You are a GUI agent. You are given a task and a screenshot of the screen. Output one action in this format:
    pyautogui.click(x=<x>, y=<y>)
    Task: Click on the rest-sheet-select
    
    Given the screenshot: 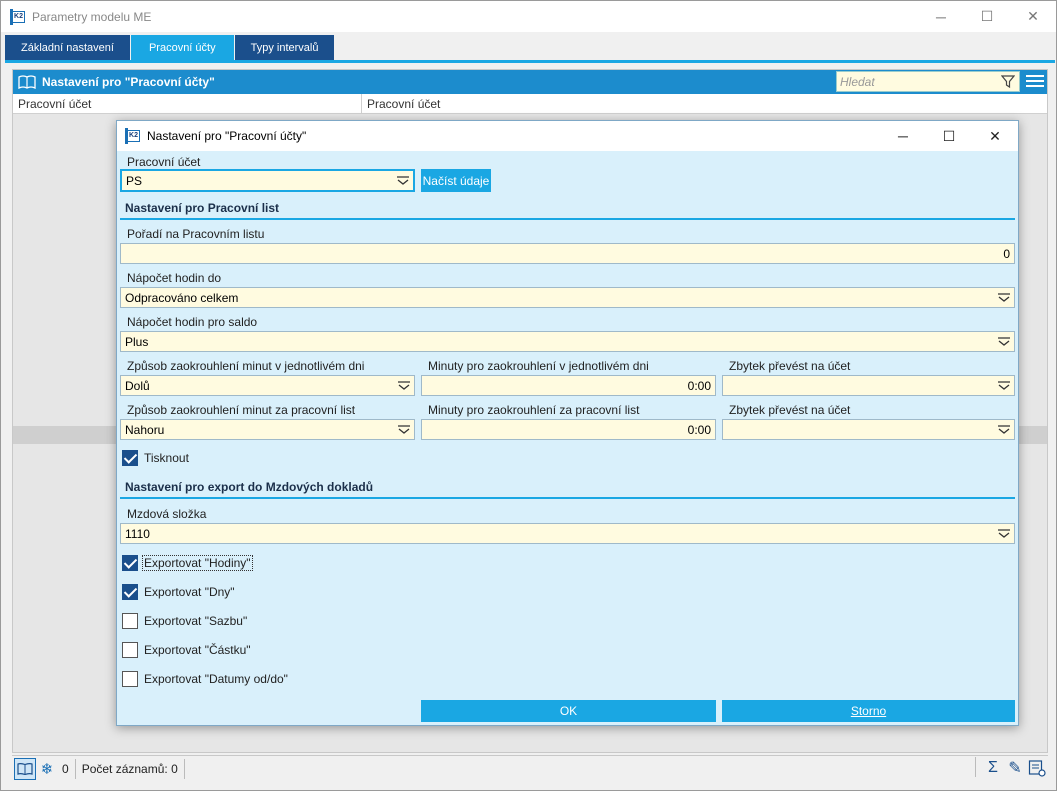 What is the action you would take?
    pyautogui.click(x=868, y=429)
    